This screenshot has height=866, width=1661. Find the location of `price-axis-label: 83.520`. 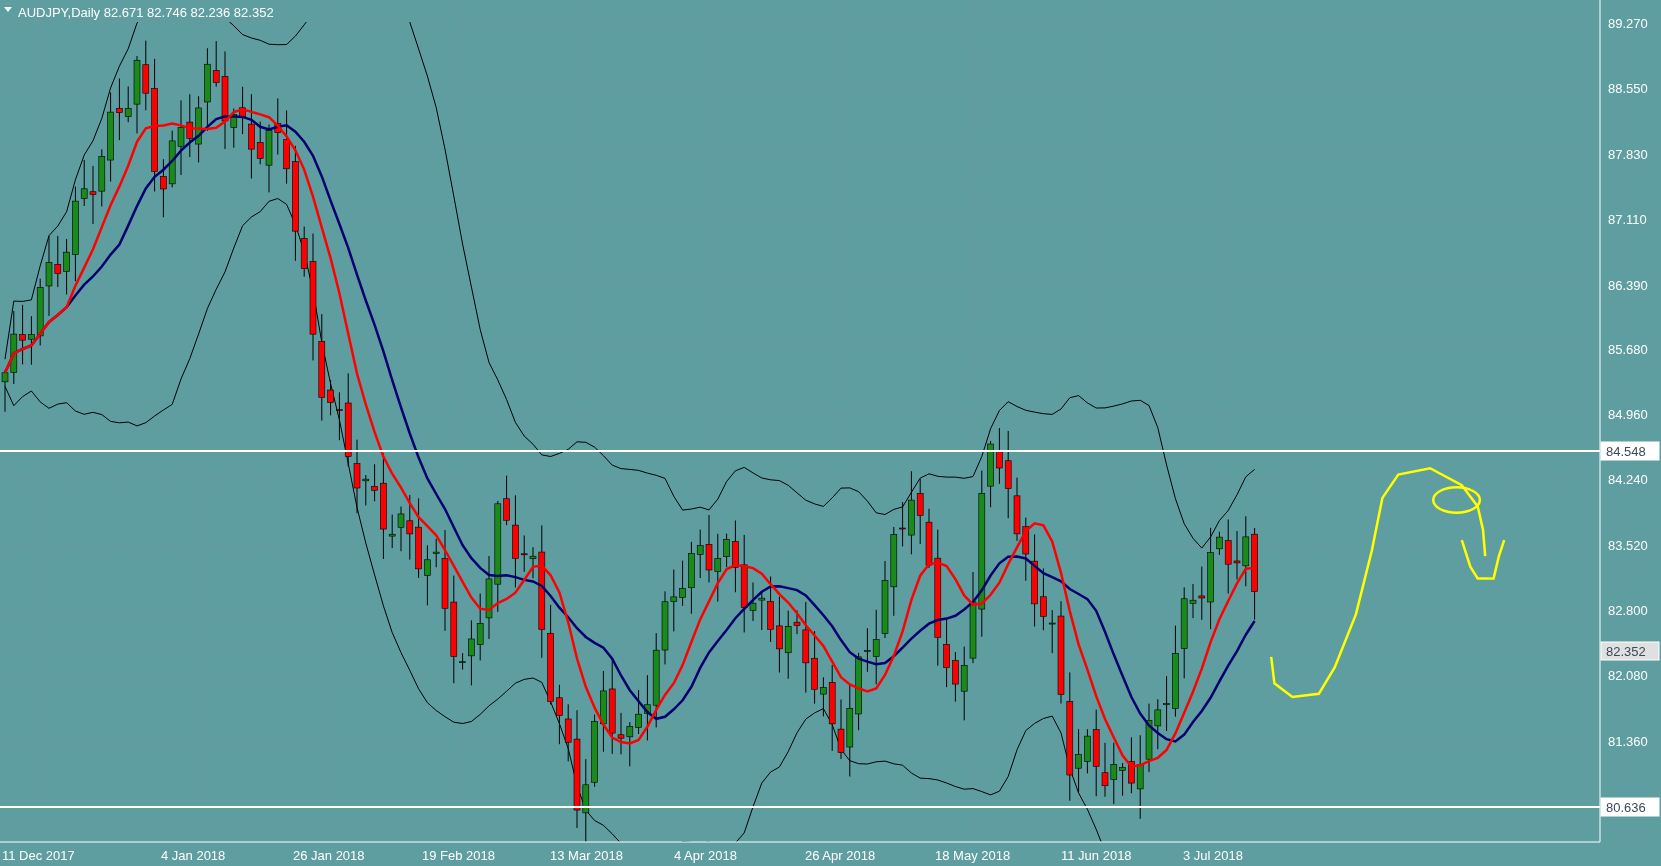

price-axis-label: 83.520 is located at coordinates (1628, 545).